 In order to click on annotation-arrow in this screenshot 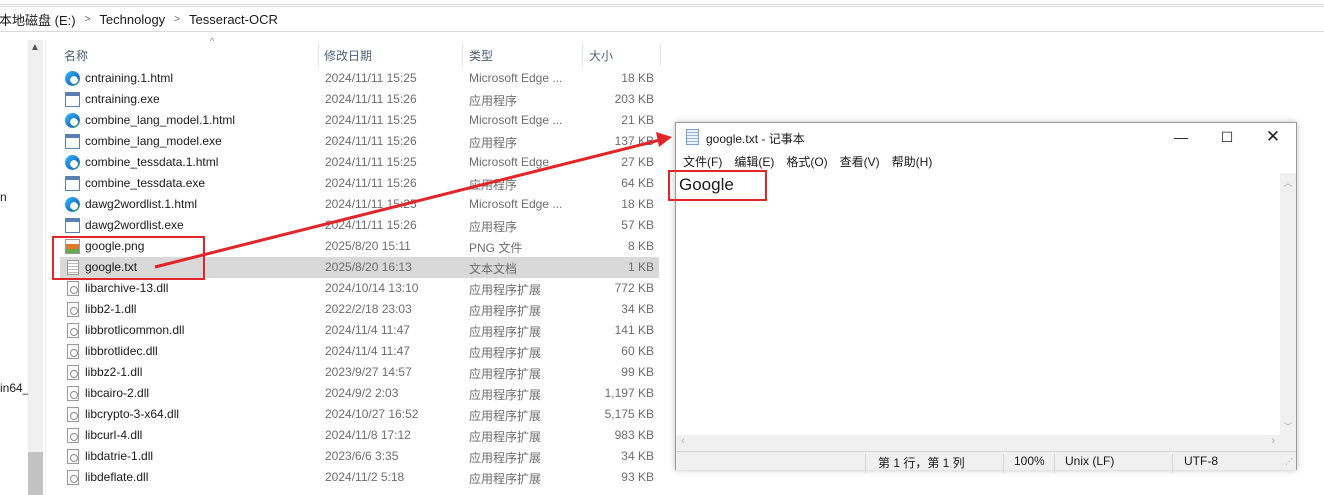, I will do `click(413, 200)`.